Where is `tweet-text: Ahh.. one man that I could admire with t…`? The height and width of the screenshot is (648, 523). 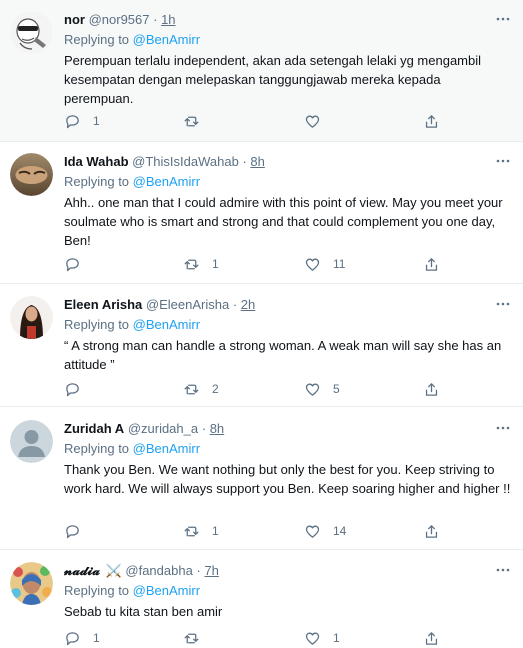 tweet-text: Ahh.. one man that I could admire with t… is located at coordinates (283, 221).